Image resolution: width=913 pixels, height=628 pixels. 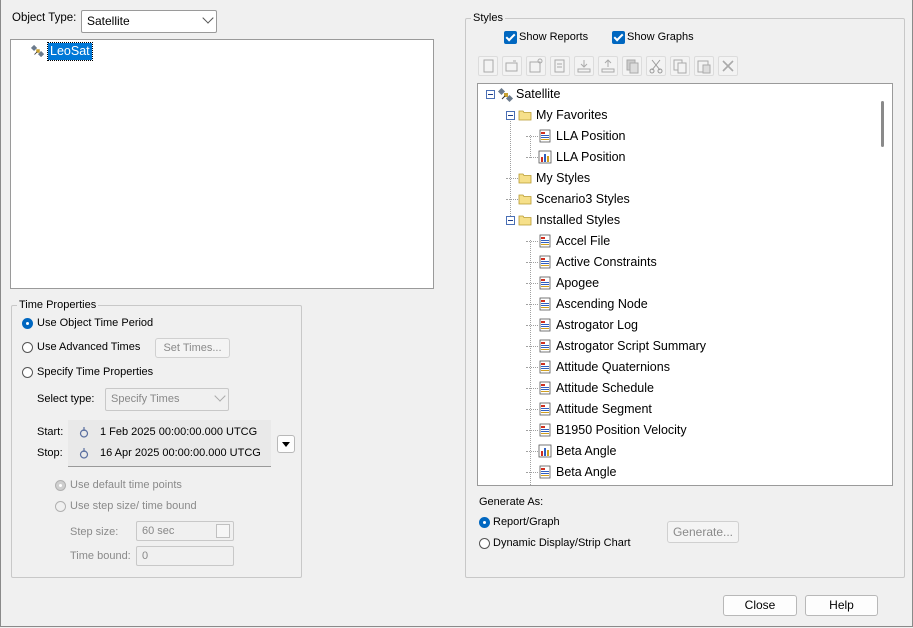 I want to click on graph-style-icon, so click(x=545, y=451).